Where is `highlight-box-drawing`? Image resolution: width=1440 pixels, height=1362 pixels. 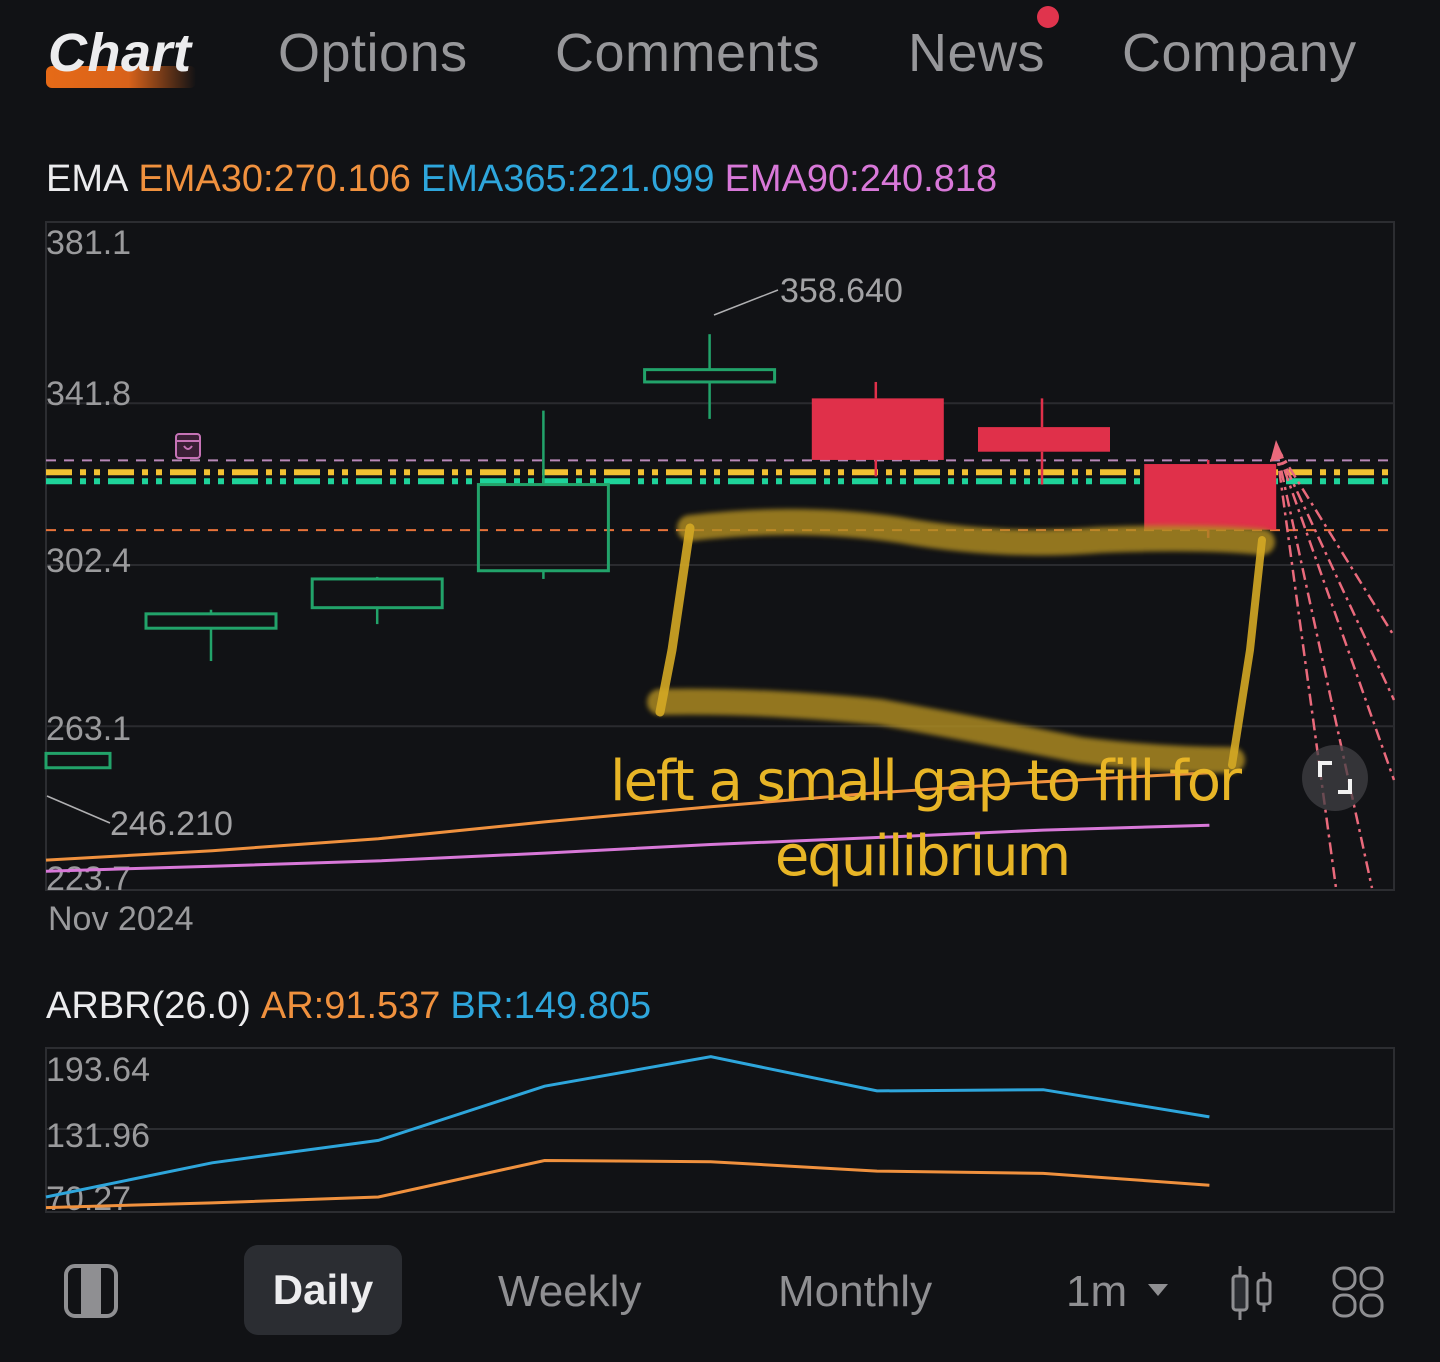 highlight-box-drawing is located at coordinates (961, 640).